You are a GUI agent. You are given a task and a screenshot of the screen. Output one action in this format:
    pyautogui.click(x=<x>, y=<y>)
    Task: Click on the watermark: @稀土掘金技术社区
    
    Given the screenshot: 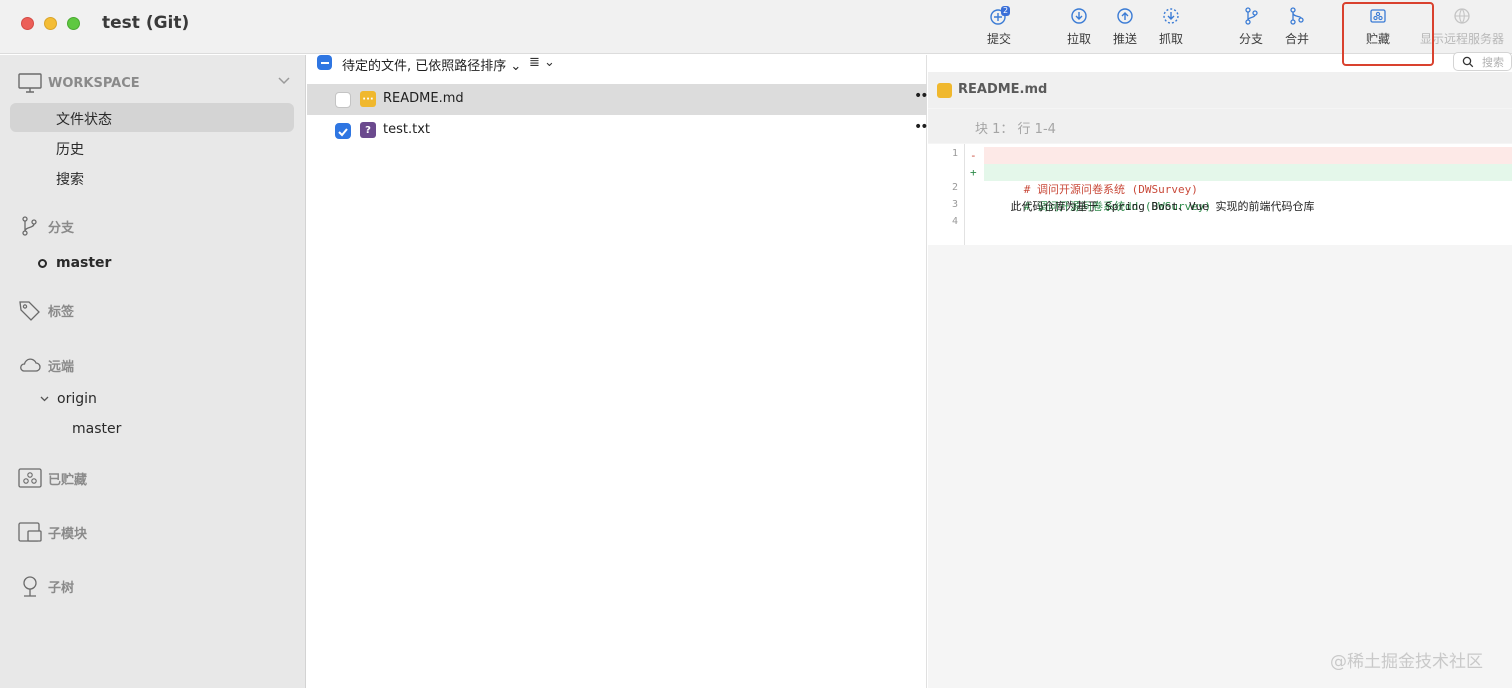 What is the action you would take?
    pyautogui.click(x=1406, y=662)
    